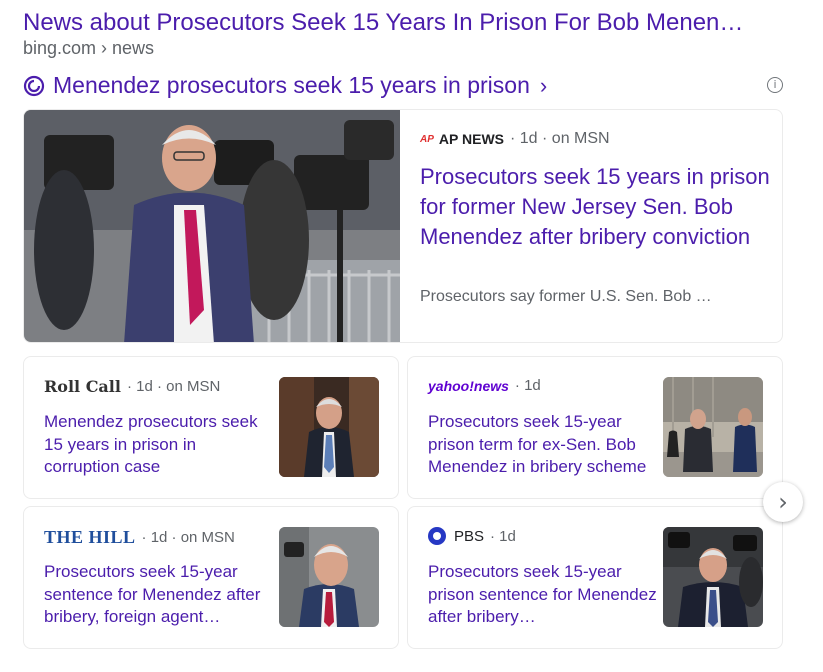 The height and width of the screenshot is (672, 823). Describe the element at coordinates (783, 502) in the screenshot. I see `carousel-next-button: ›` at that location.